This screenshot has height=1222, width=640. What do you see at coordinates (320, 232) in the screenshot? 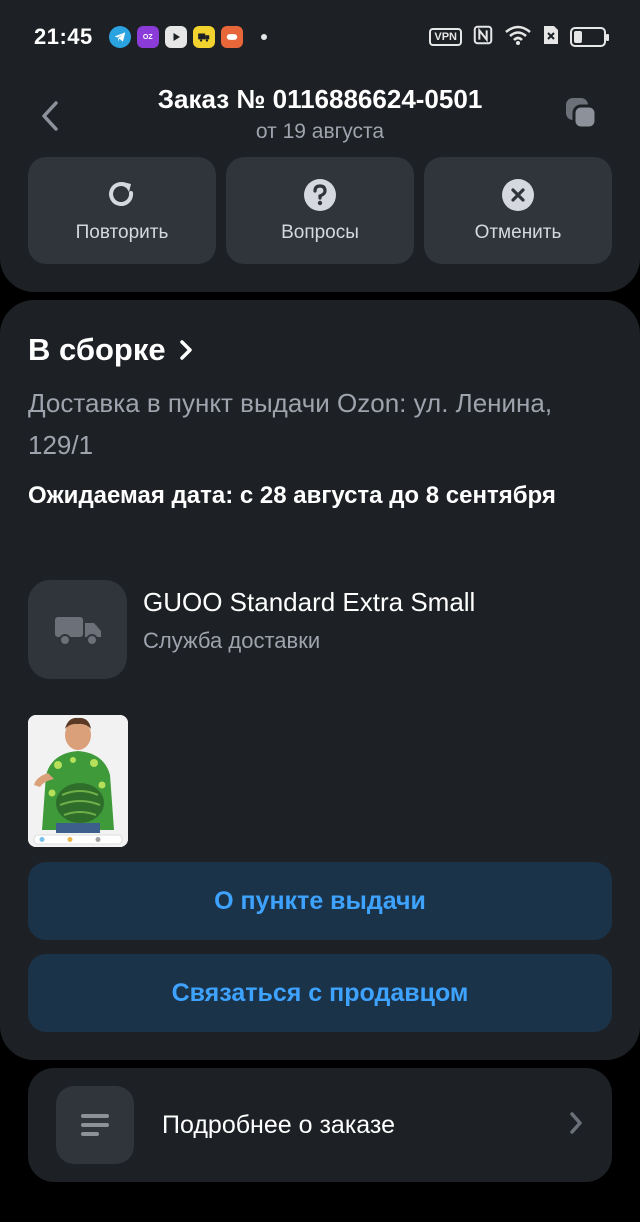
I see `questions-label: Вопросы` at bounding box center [320, 232].